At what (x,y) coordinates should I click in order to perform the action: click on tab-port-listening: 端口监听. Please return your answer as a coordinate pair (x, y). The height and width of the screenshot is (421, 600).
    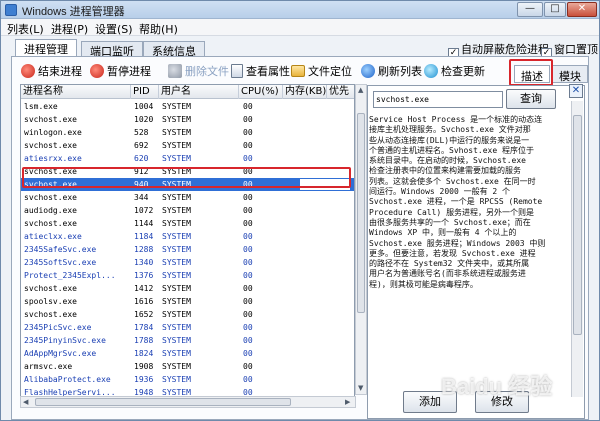
    Looking at the image, I should click on (112, 49).